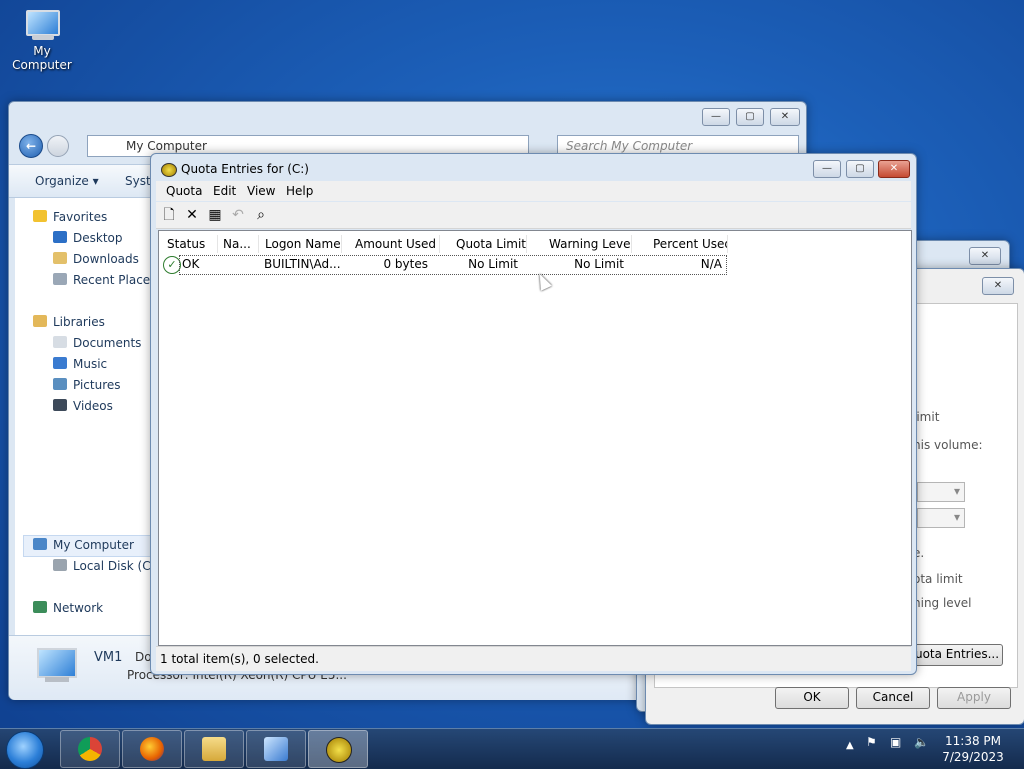  I want to click on taskbar-firefox, so click(152, 749).